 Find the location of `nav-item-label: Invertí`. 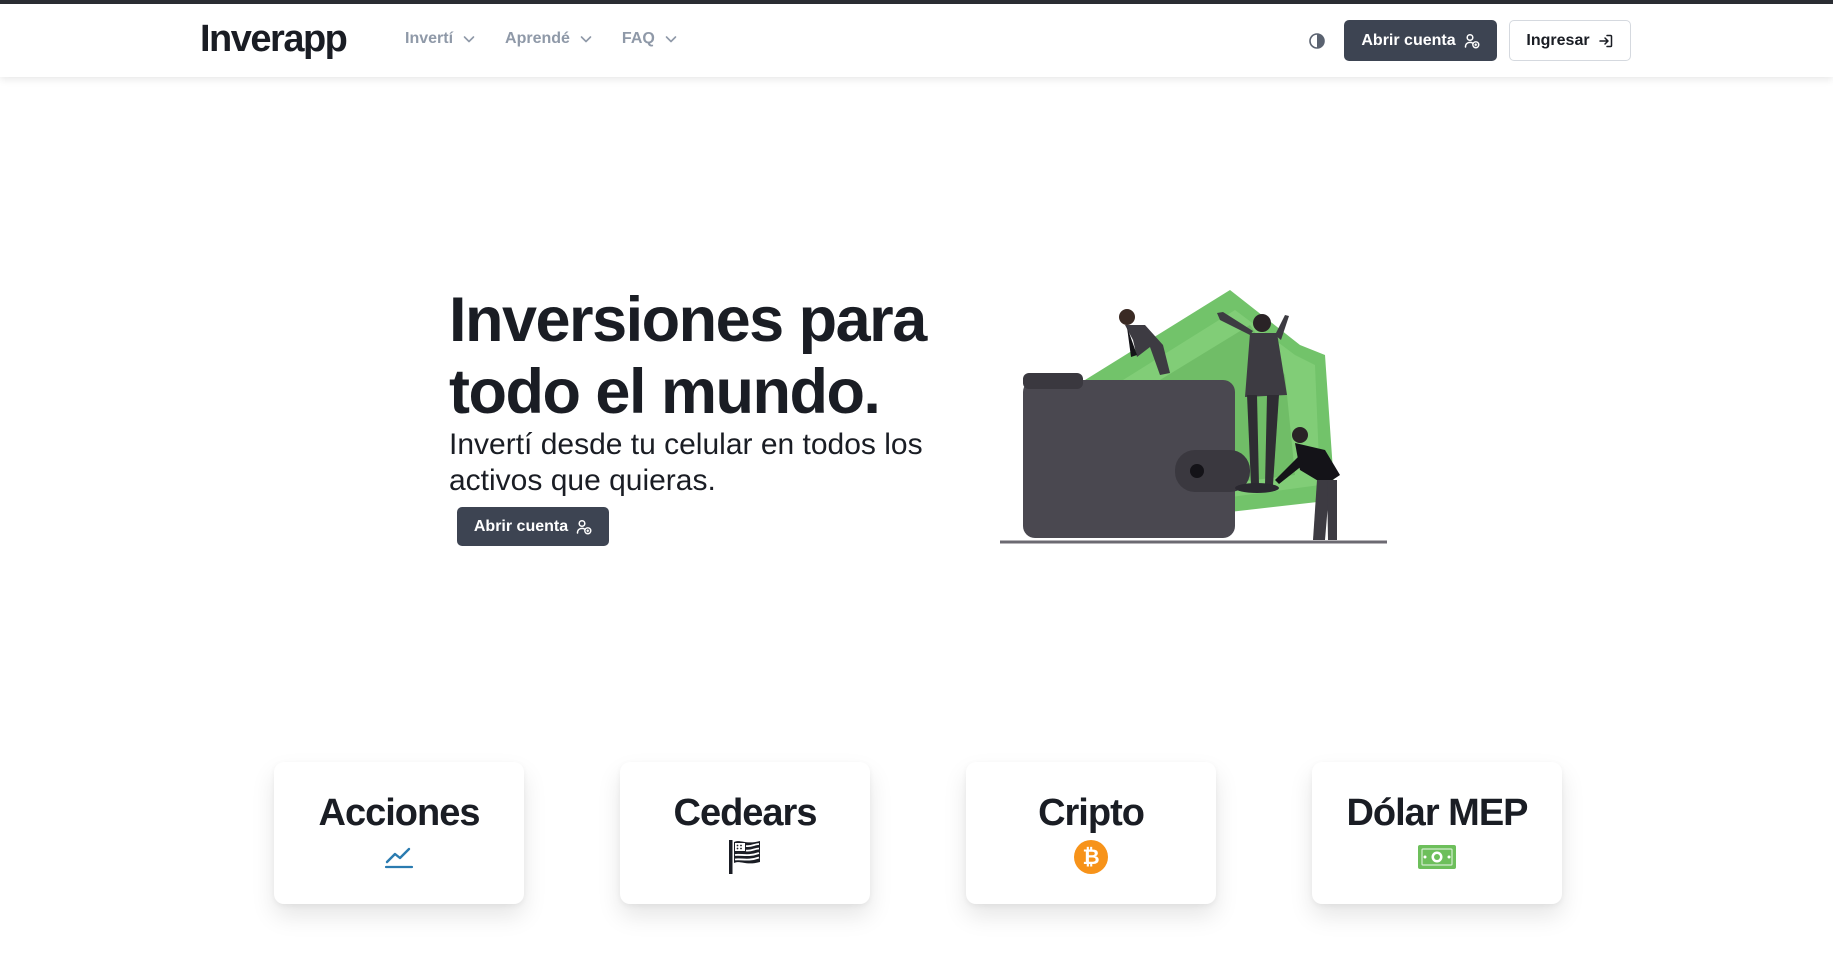

nav-item-label: Invertí is located at coordinates (429, 38).